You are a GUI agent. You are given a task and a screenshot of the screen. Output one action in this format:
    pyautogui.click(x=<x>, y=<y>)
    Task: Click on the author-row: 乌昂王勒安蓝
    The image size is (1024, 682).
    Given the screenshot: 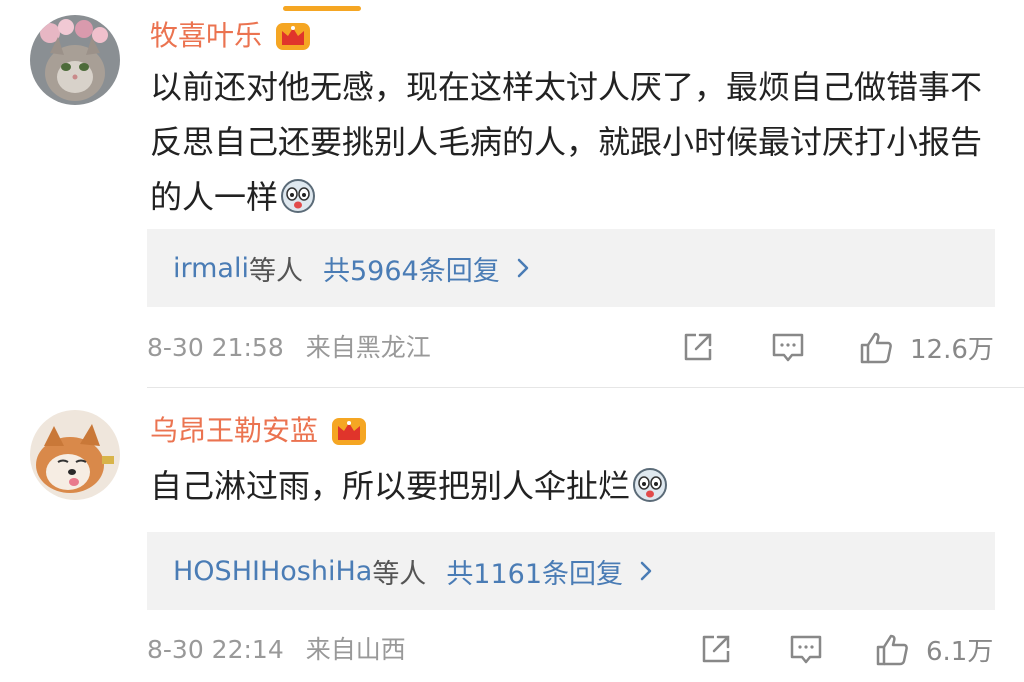 What is the action you would take?
    pyautogui.click(x=259, y=431)
    